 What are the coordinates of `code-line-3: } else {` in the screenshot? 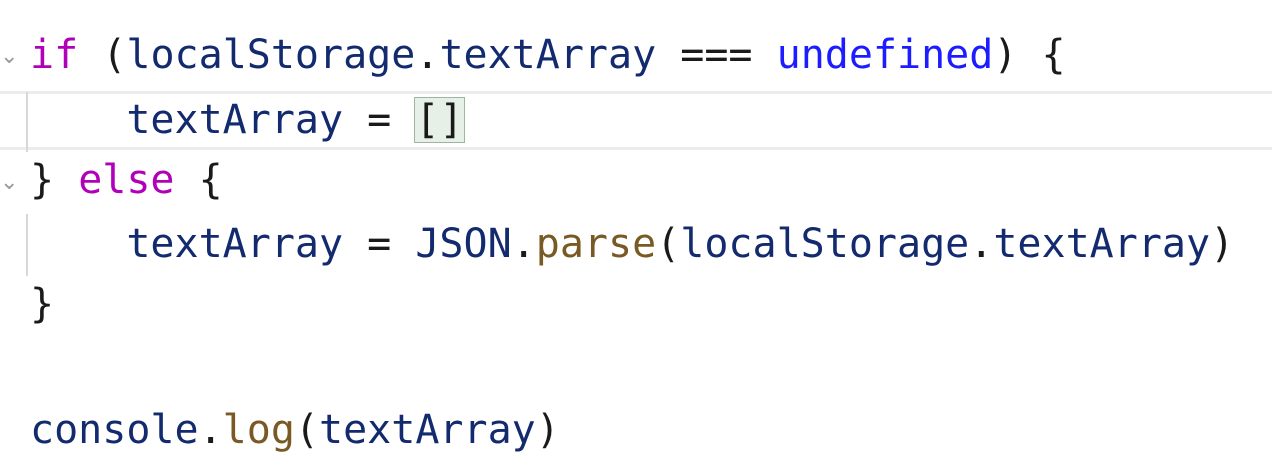 It's located at (126, 180).